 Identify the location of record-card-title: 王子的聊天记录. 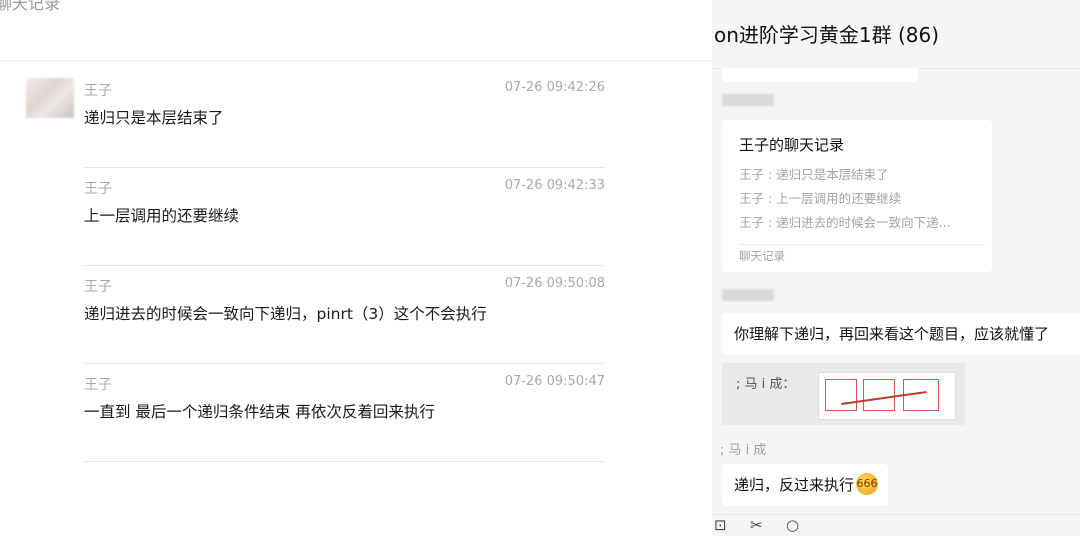
(792, 145).